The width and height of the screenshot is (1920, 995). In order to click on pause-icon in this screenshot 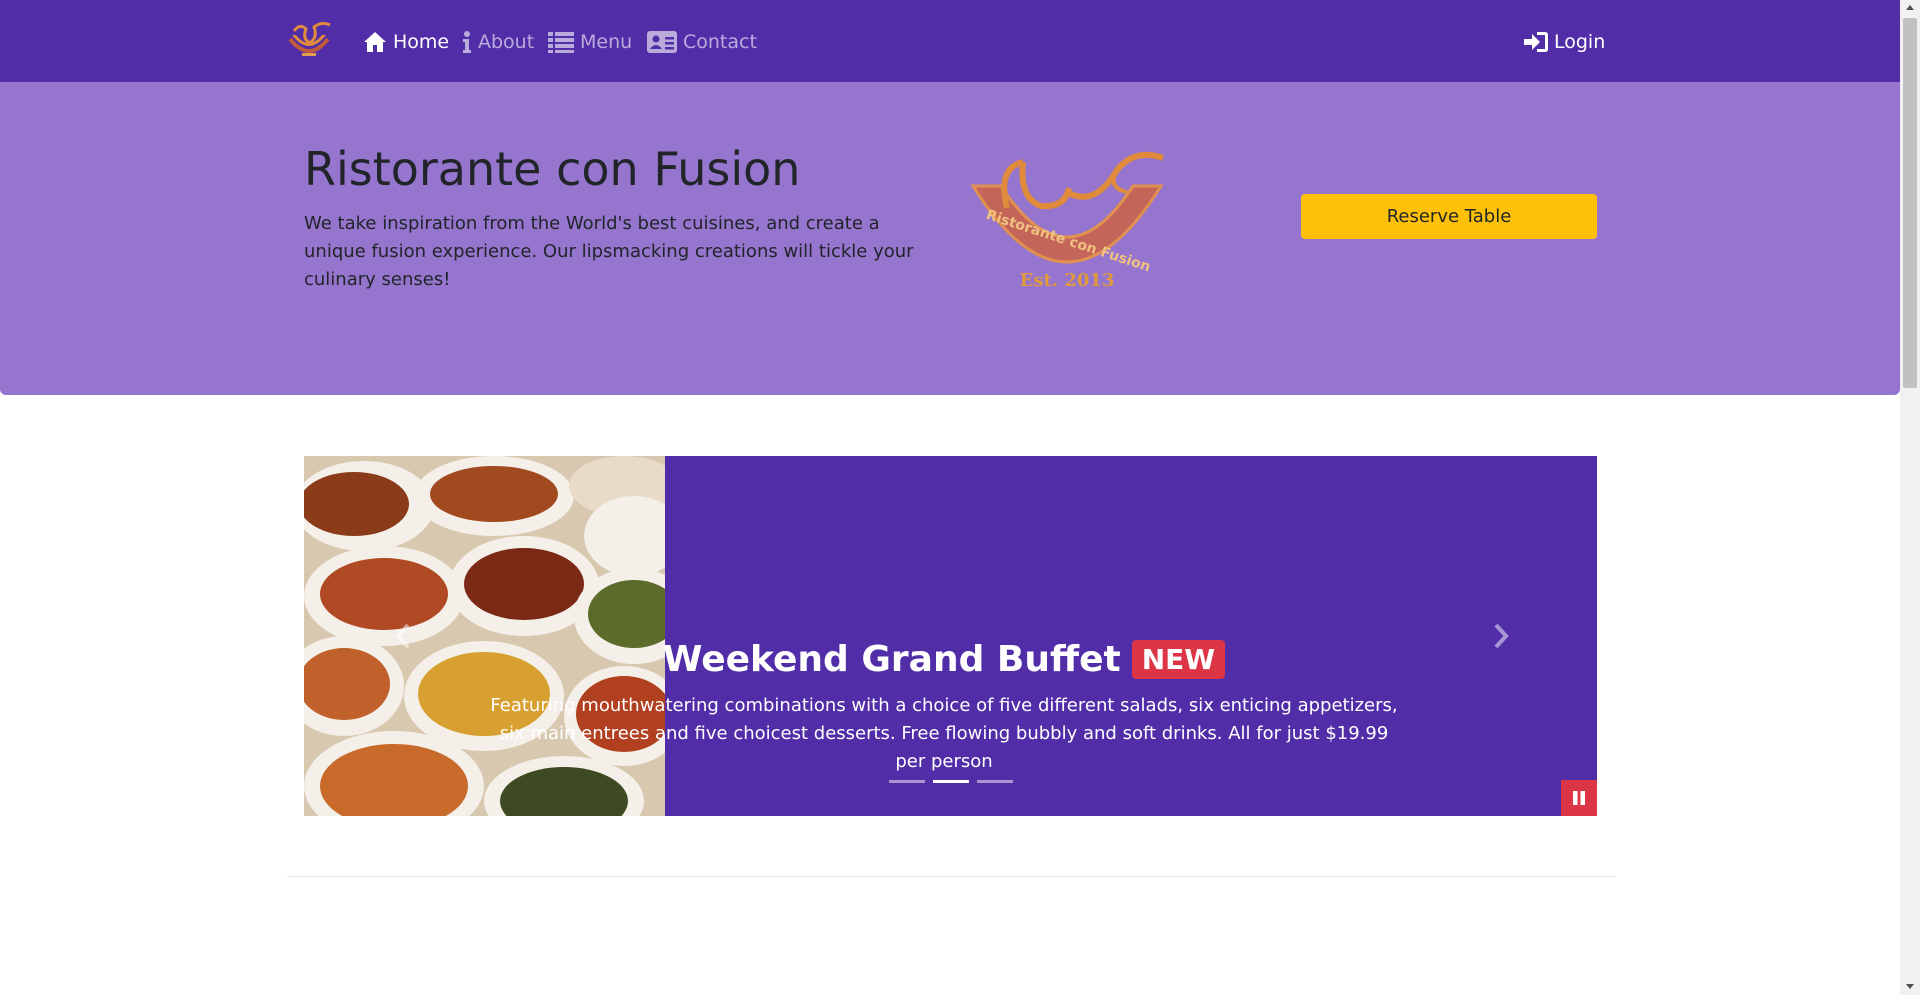, I will do `click(1579, 798)`.